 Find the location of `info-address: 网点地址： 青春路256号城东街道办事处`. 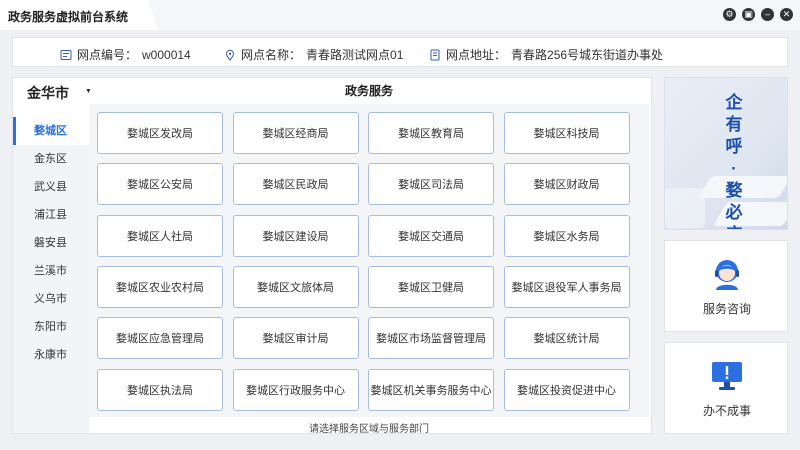

info-address: 网点地址： 青春路256号城东街道办事处 is located at coordinates (546, 54).